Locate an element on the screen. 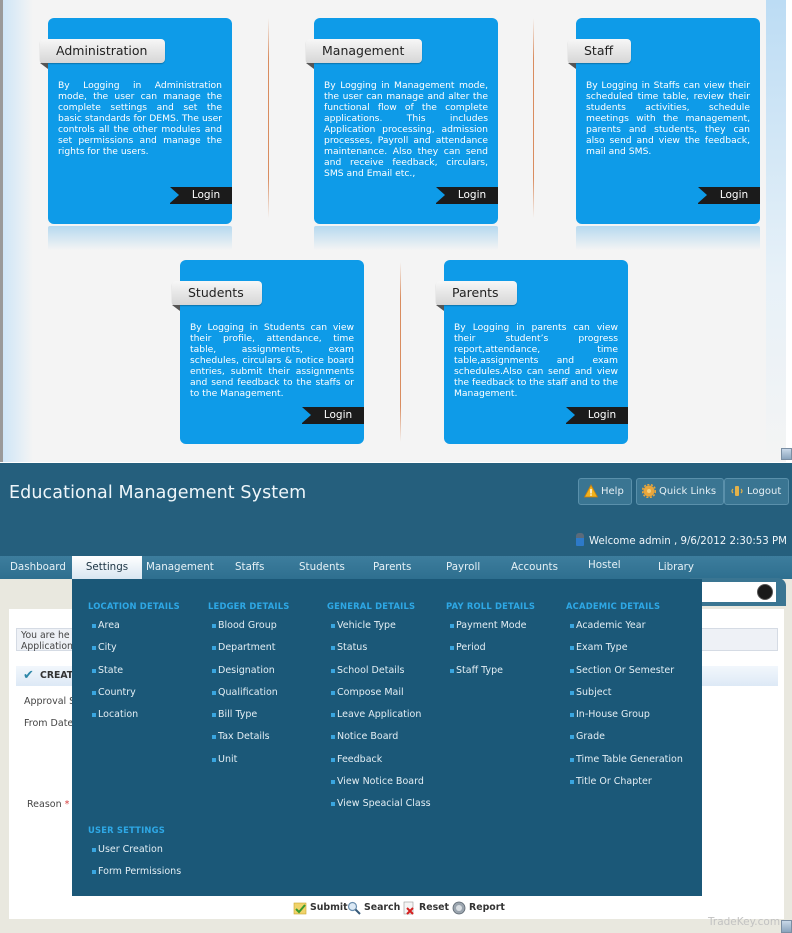 This screenshot has height=933, width=792. report-button: Report is located at coordinates (478, 908).